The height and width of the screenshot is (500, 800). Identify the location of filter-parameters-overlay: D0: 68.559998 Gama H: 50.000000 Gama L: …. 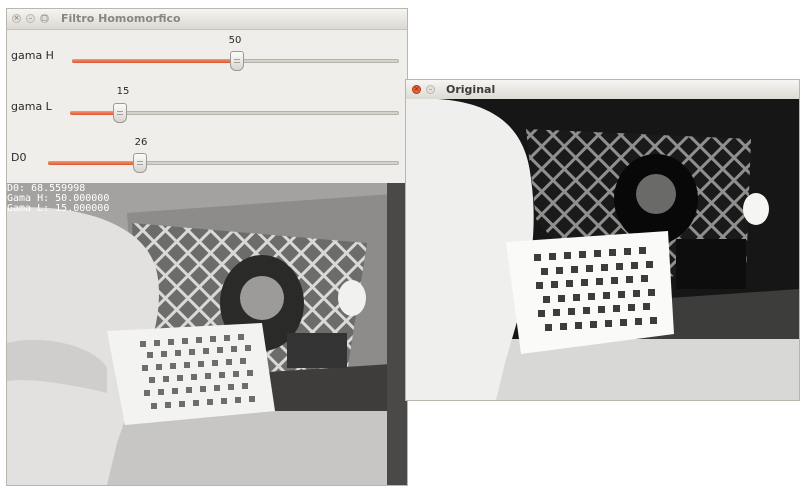
(58, 199).